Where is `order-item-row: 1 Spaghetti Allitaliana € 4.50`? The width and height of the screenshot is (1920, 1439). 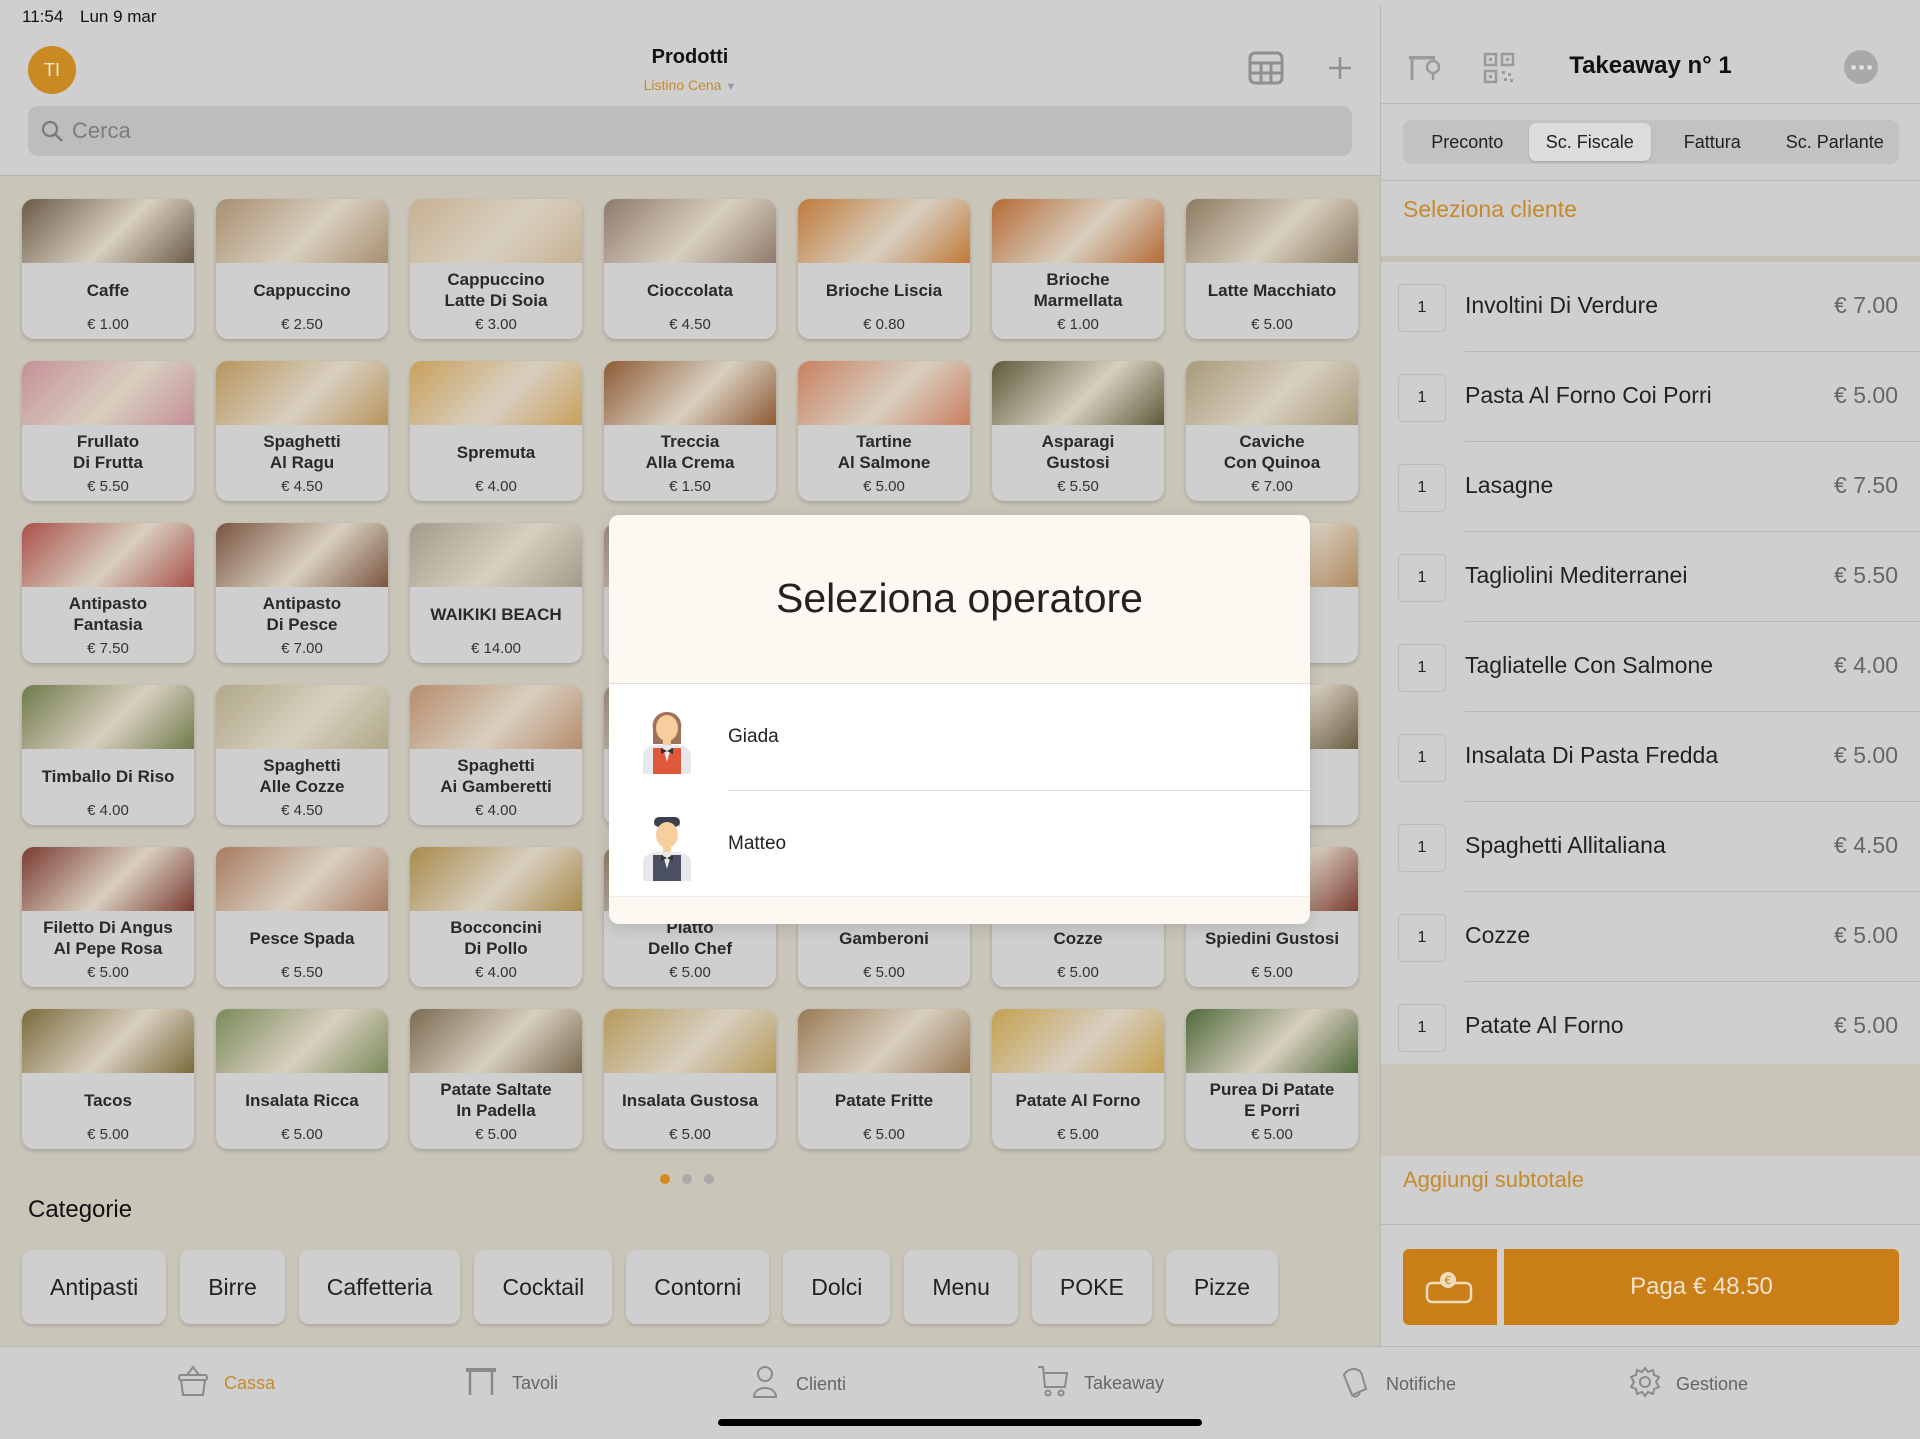
order-item-row: 1 Spaghetti Allitaliana € 4.50 is located at coordinates (1650, 847).